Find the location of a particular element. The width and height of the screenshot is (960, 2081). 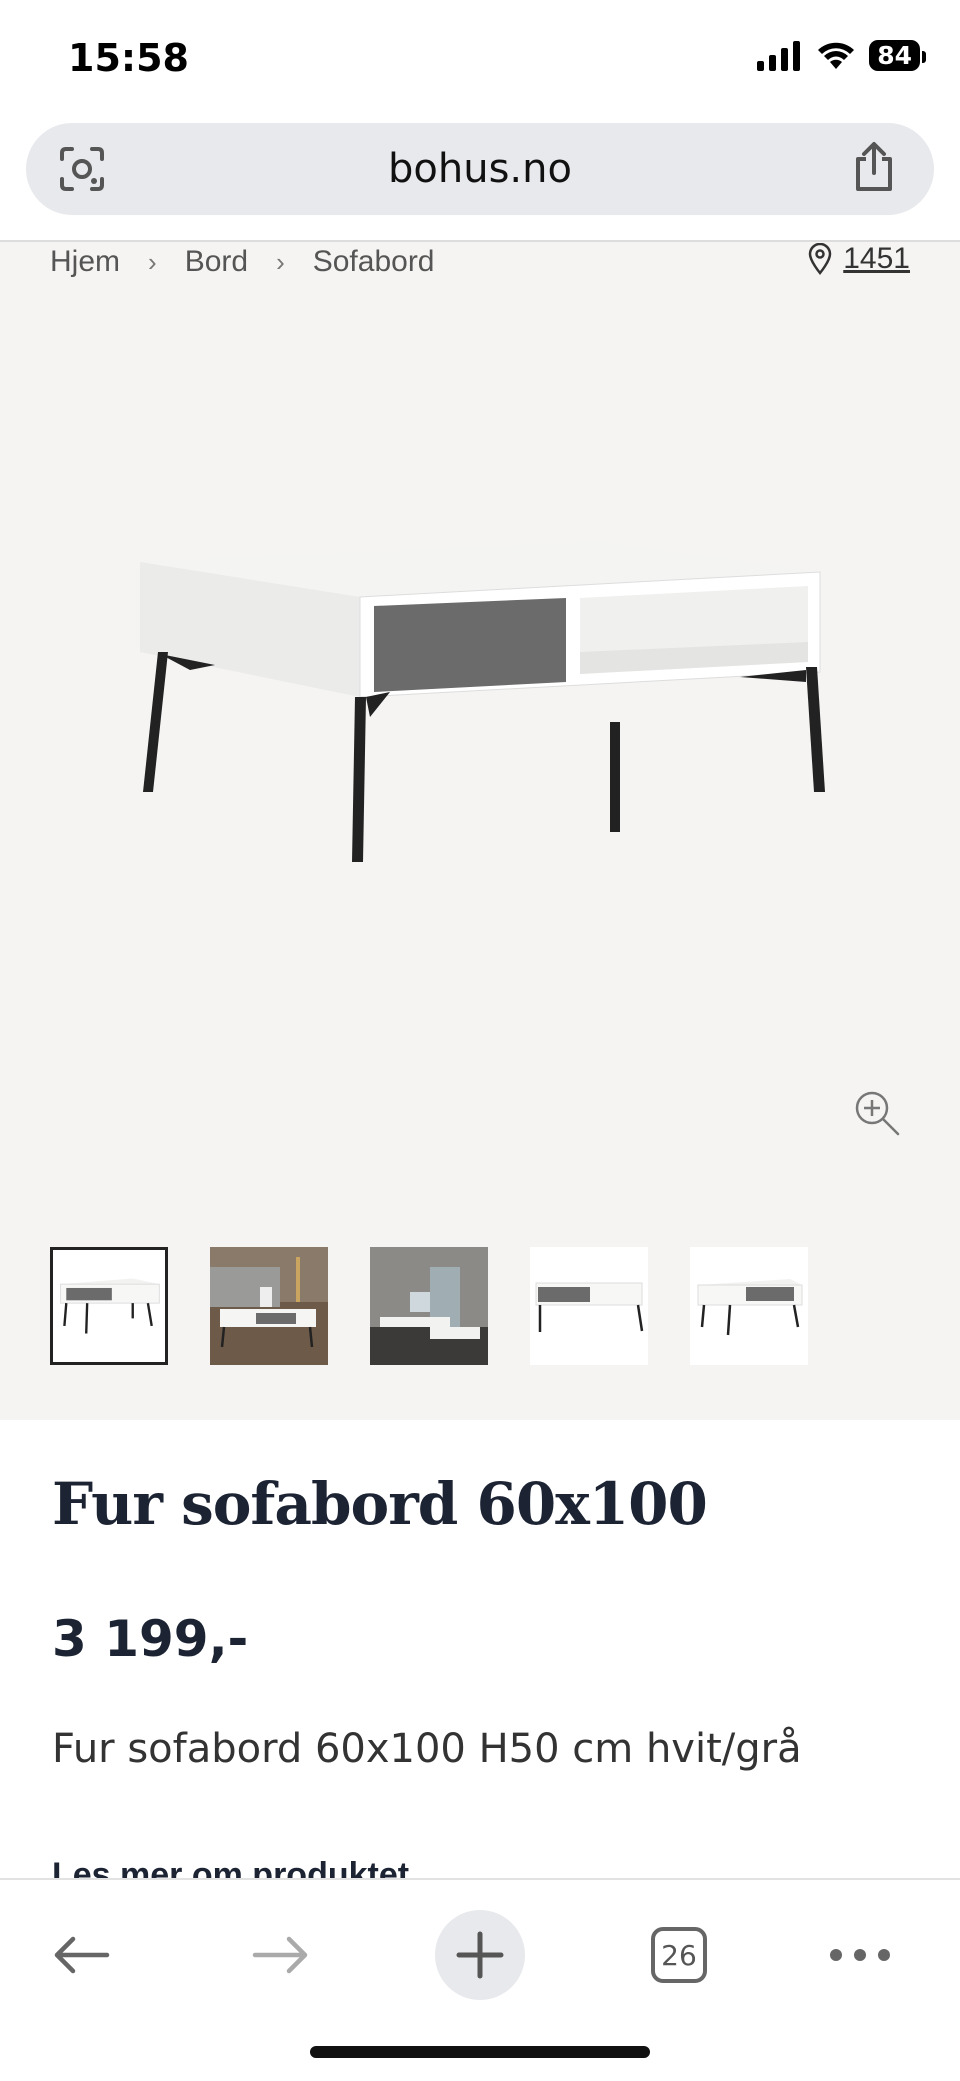

breadcrumb: Hjem › Bord › Sofabord is located at coordinates (242, 262).